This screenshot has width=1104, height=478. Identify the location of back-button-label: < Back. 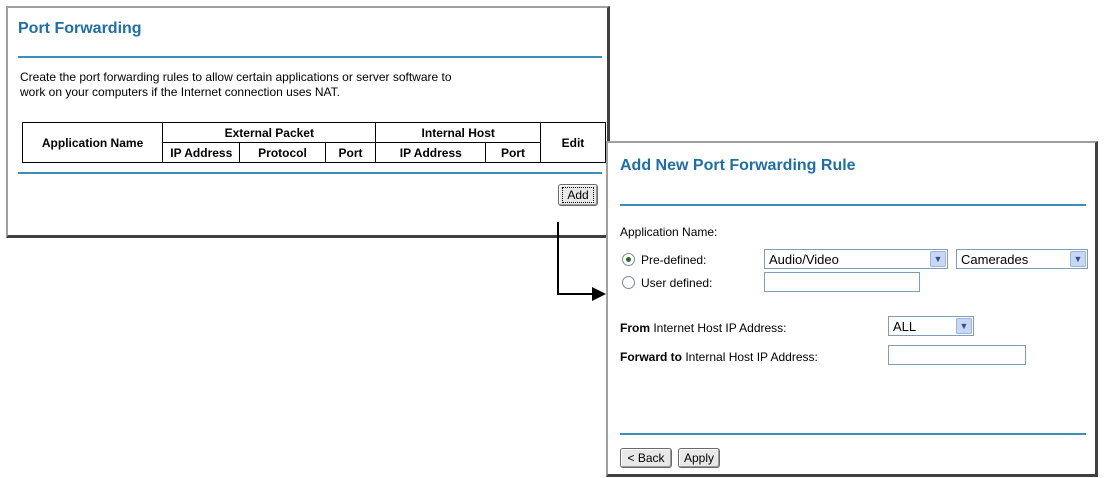
(646, 458).